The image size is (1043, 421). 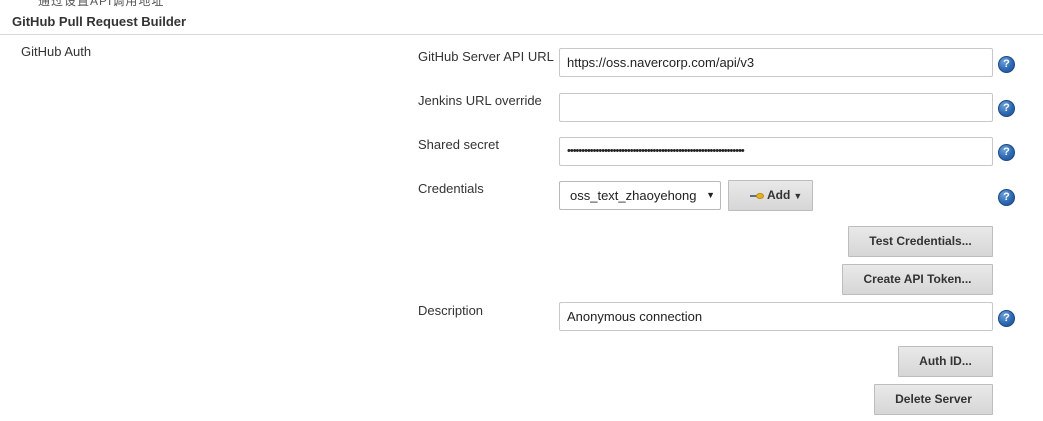 I want to click on section-divider, so click(x=521, y=34).